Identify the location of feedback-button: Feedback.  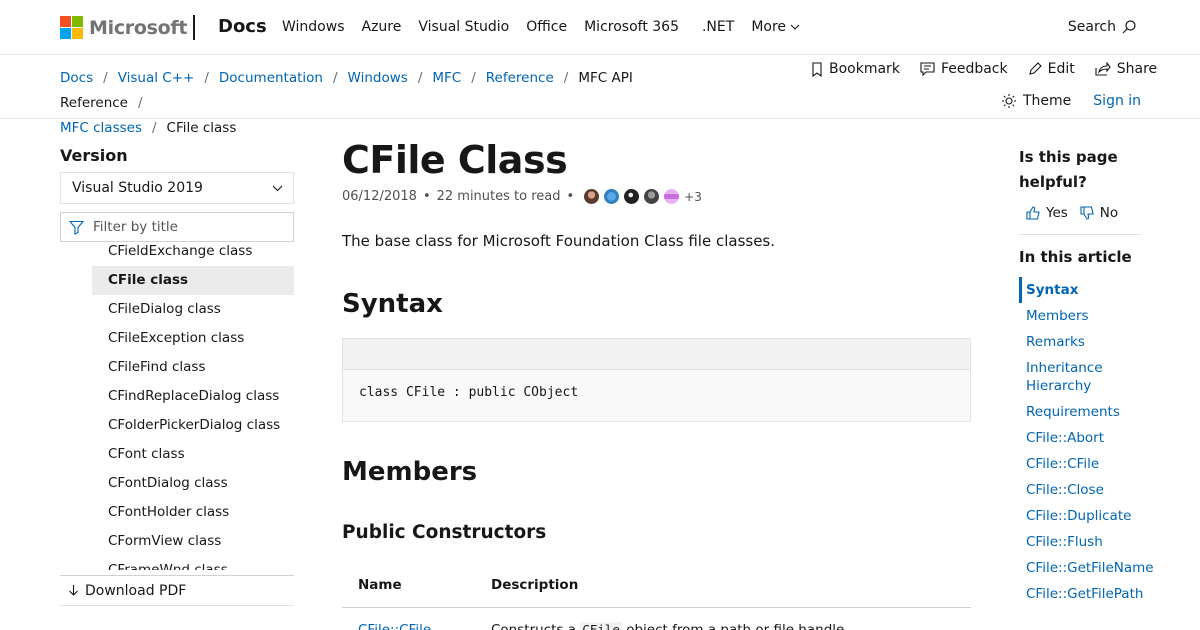
(964, 69).